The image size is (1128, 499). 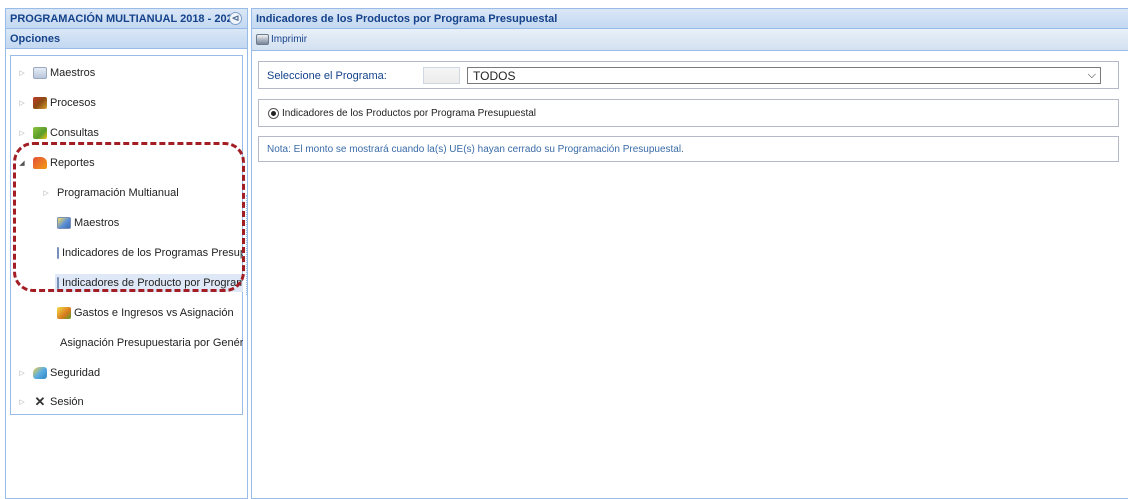 What do you see at coordinates (235, 18) in the screenshot?
I see `collapse-panel-button: ⊲` at bounding box center [235, 18].